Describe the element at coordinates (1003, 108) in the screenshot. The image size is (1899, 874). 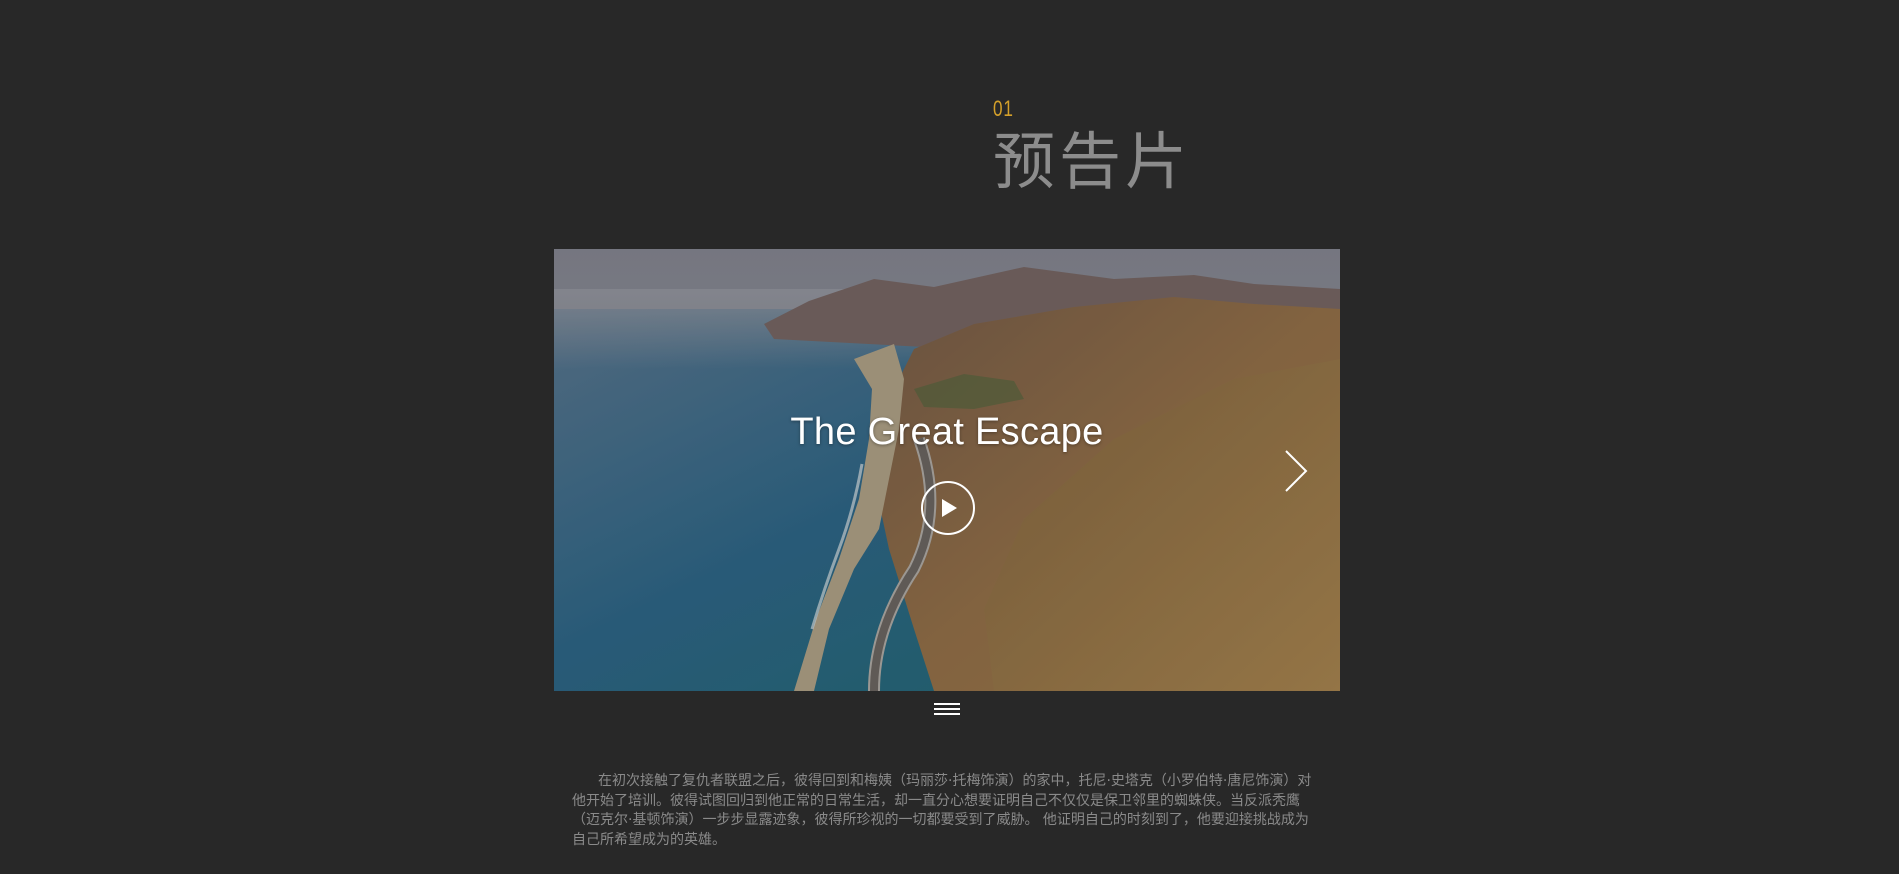
I see `section-number: 01` at that location.